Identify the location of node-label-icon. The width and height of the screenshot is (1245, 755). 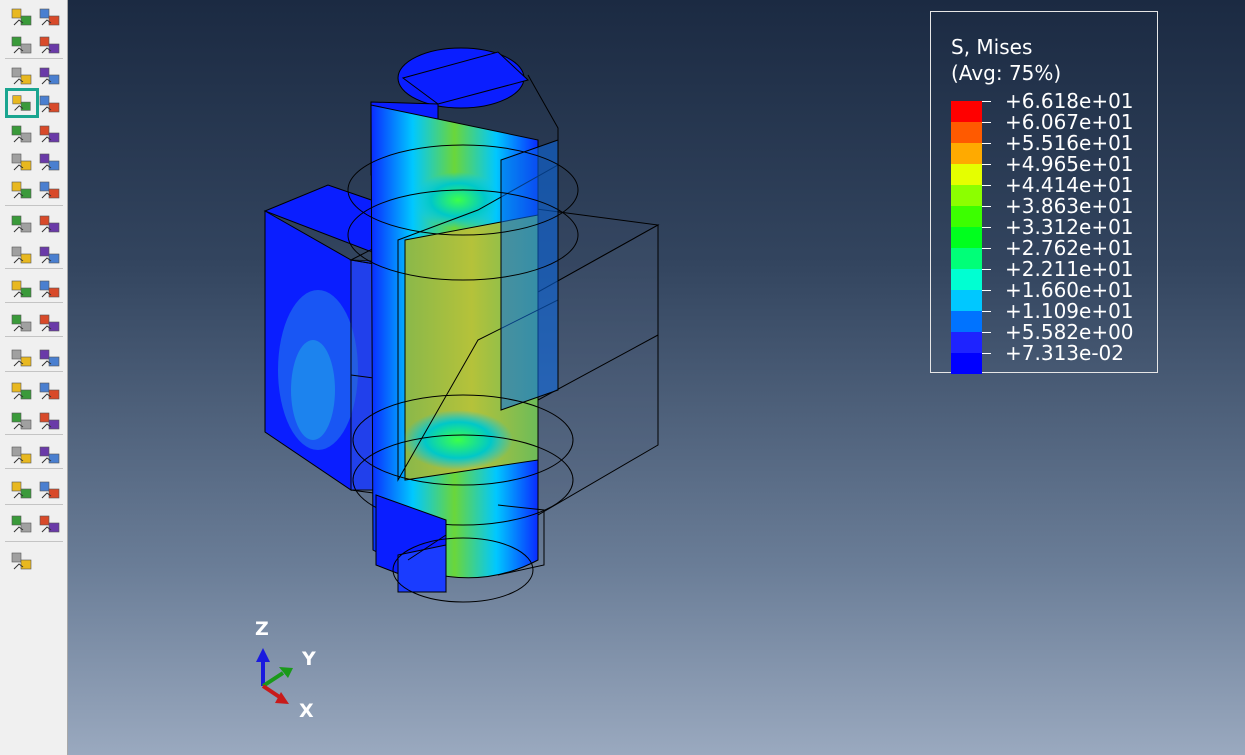
(50, 17).